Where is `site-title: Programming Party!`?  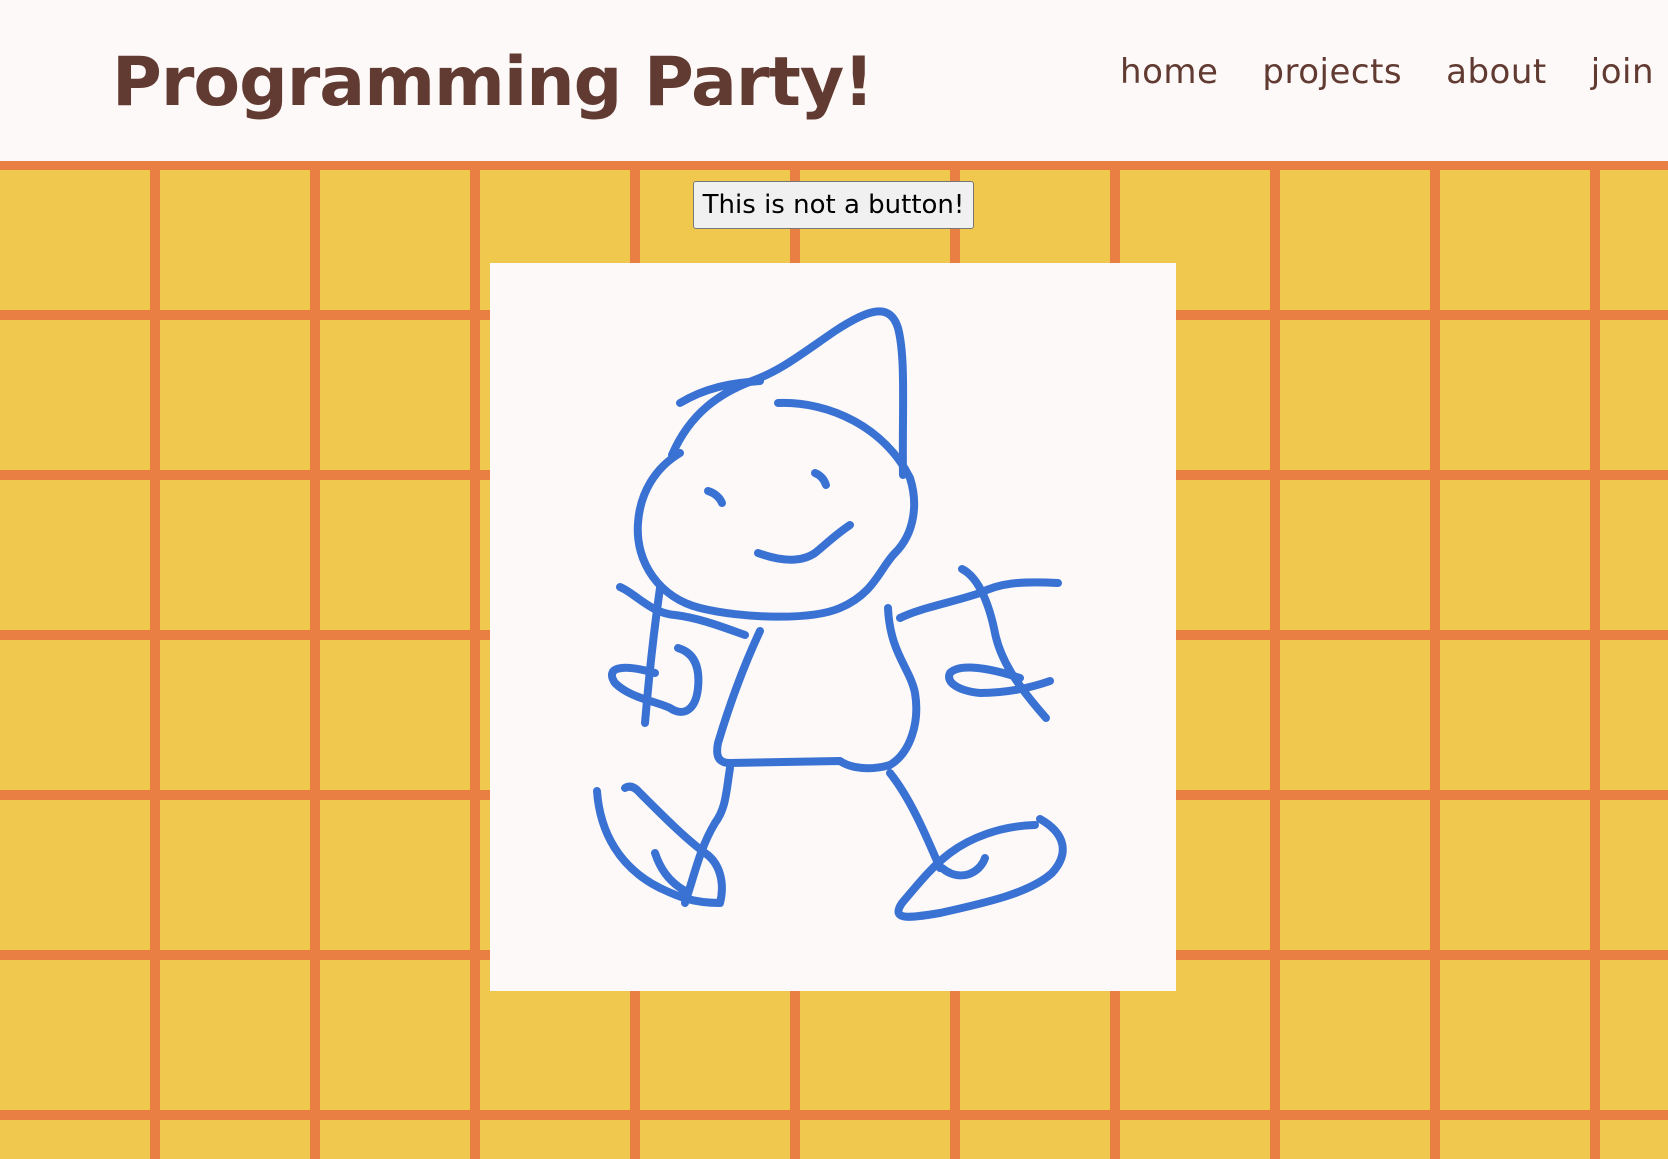
site-title: Programming Party! is located at coordinates (493, 82).